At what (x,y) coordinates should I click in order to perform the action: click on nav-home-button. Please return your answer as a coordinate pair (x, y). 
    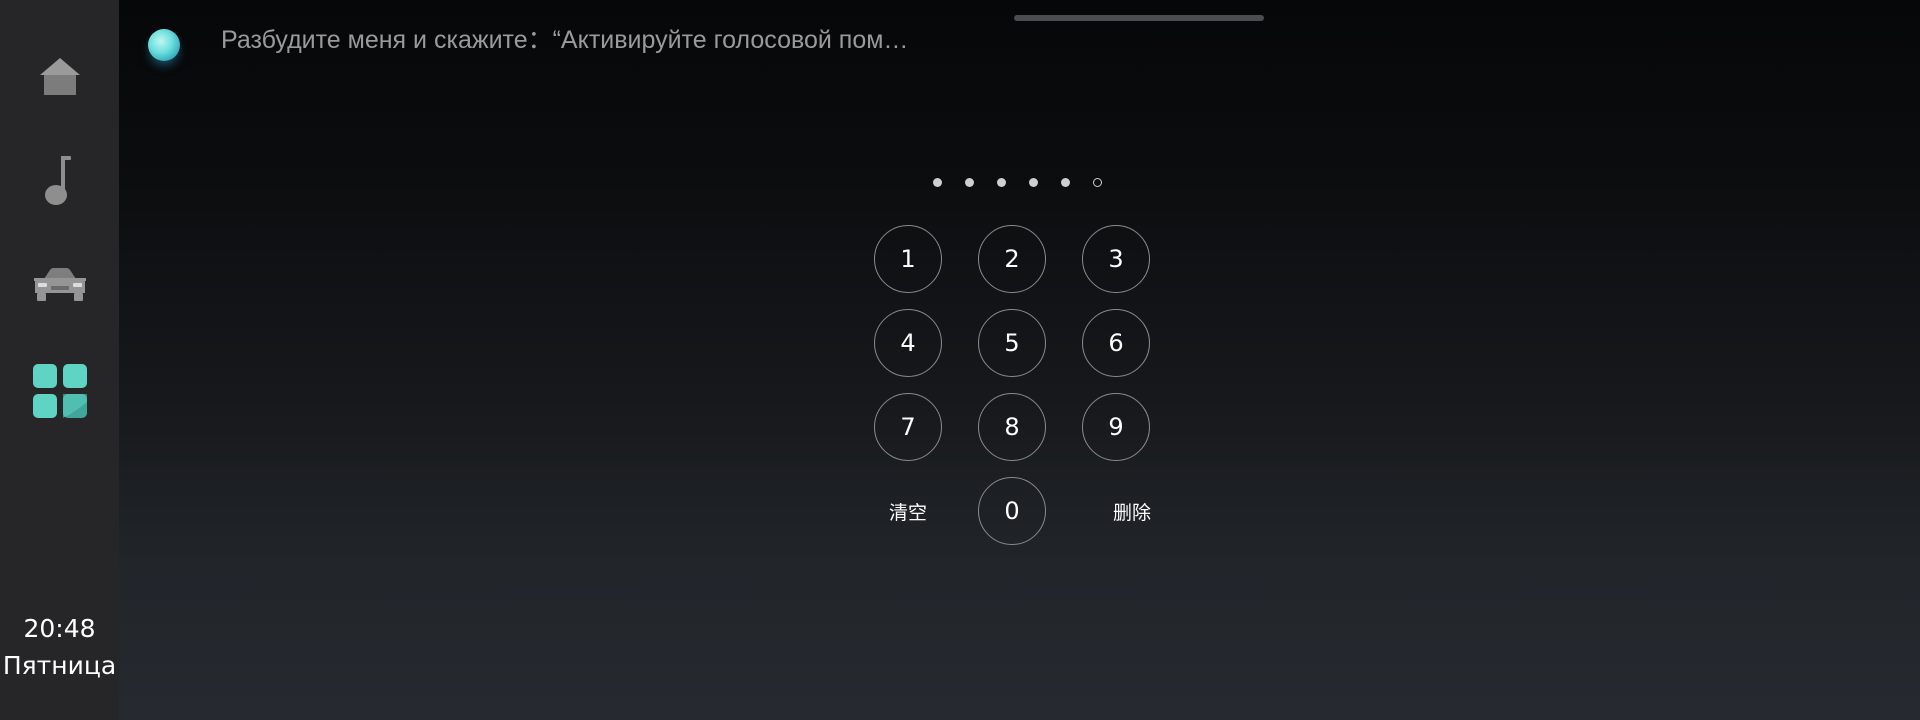
    Looking at the image, I should click on (59, 77).